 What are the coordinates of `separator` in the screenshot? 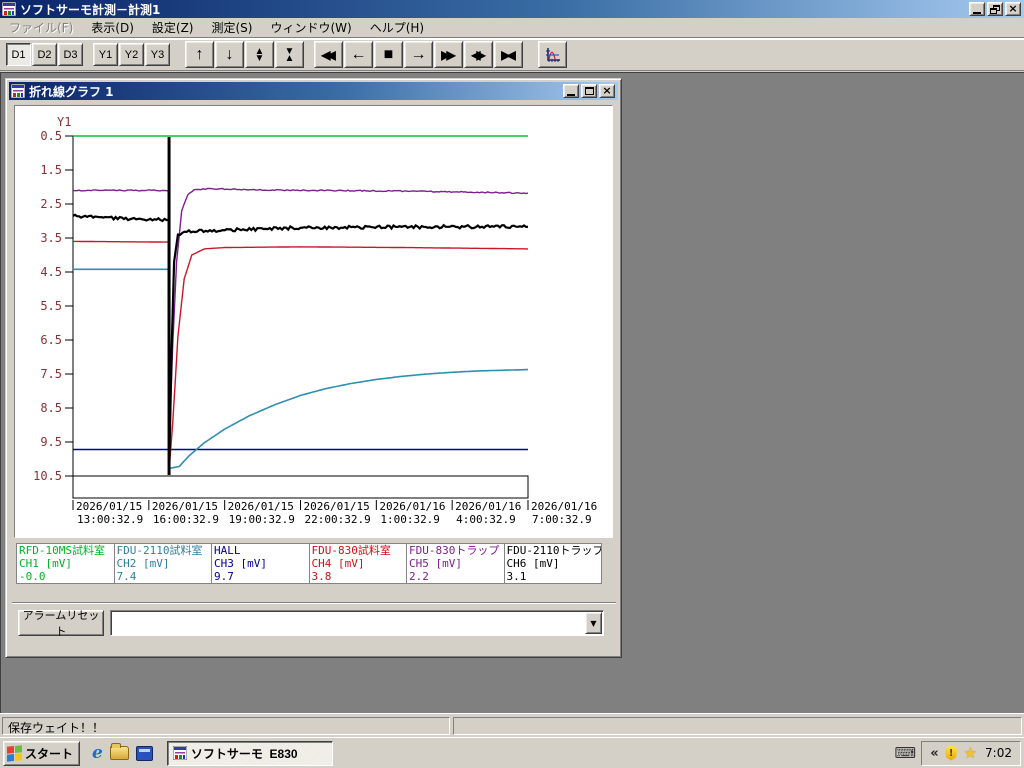 It's located at (314, 603).